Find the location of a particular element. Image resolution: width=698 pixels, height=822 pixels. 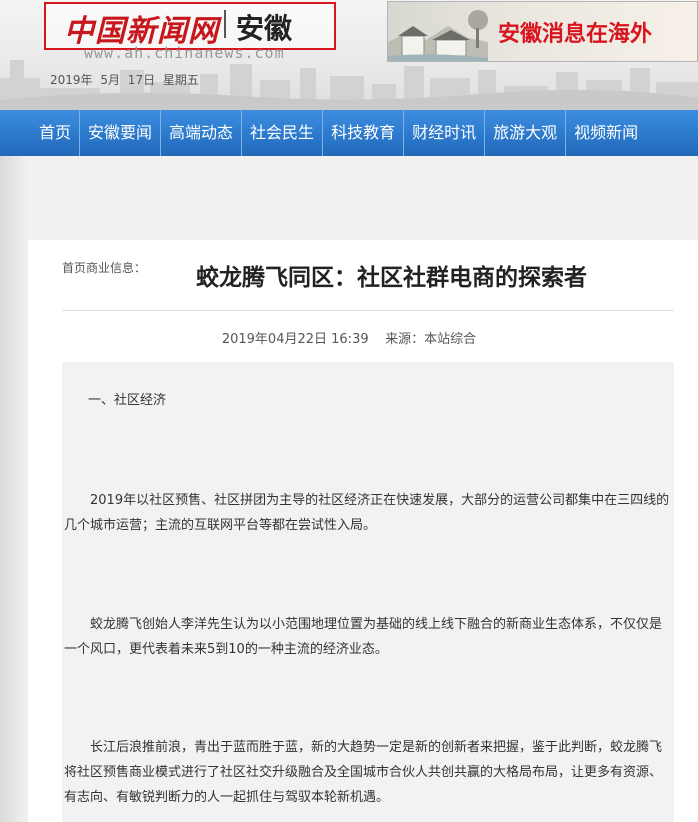

site-url: www.ah.chinanews.com is located at coordinates (184, 53).